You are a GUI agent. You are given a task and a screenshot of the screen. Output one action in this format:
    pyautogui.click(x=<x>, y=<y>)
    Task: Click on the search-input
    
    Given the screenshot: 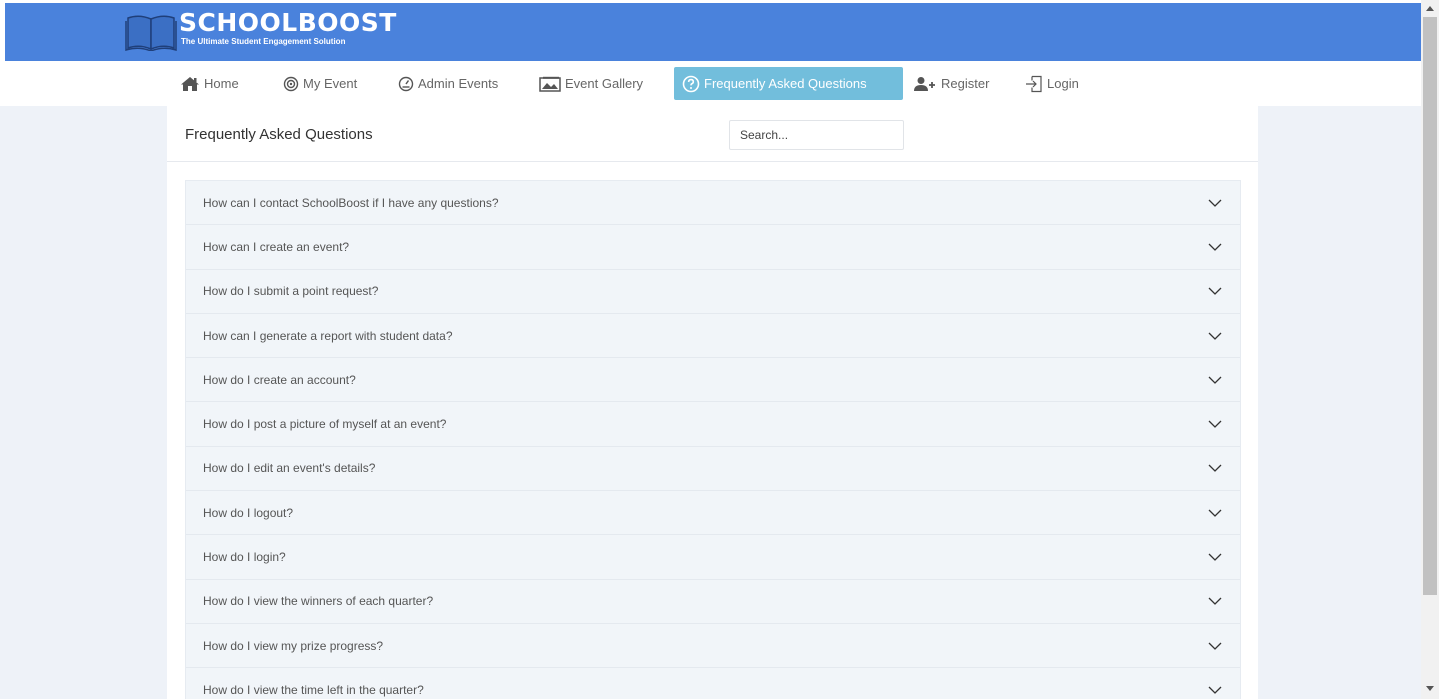 What is the action you would take?
    pyautogui.click(x=816, y=135)
    